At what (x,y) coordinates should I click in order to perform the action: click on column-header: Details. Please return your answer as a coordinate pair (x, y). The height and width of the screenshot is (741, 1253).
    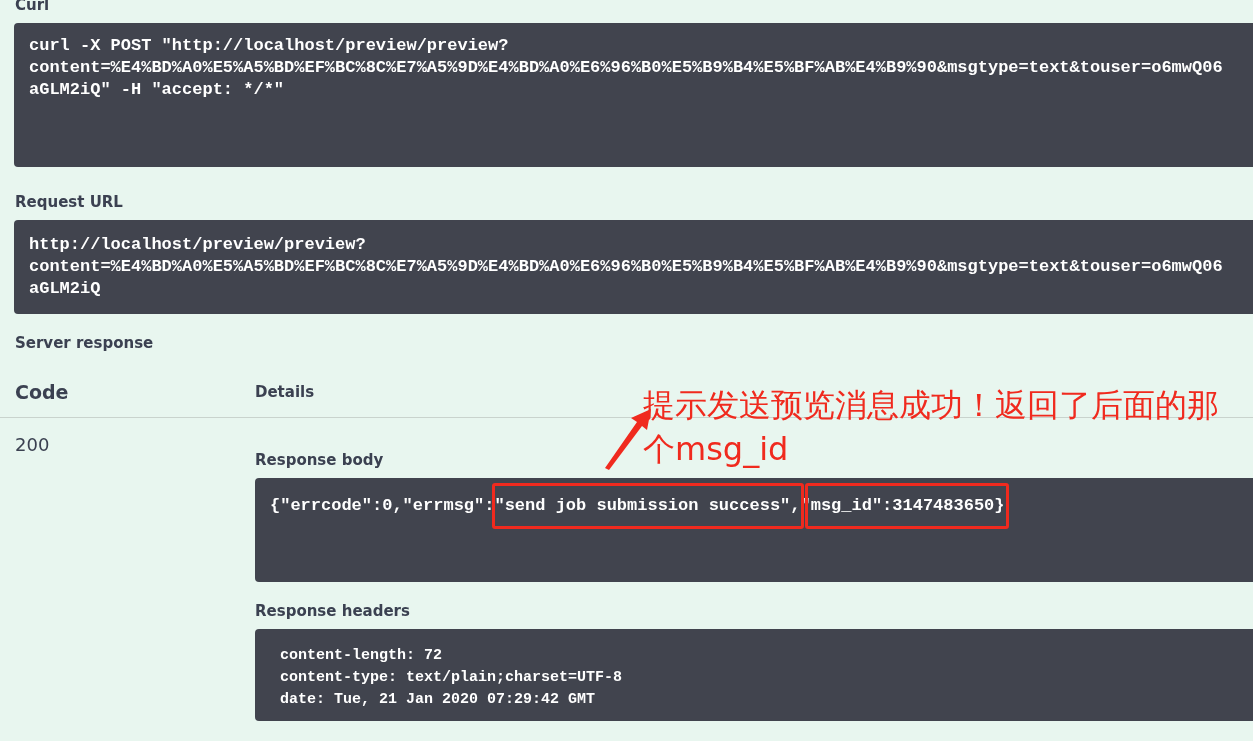
    Looking at the image, I should click on (285, 392).